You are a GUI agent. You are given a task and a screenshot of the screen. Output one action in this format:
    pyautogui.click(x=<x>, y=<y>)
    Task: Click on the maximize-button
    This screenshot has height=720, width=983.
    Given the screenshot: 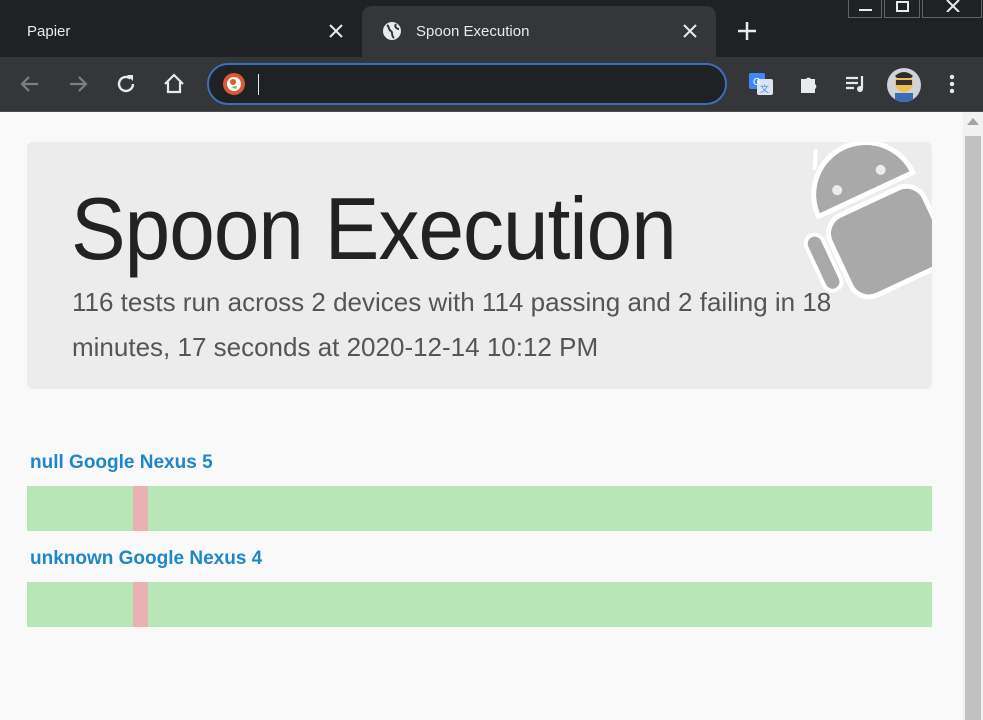 What is the action you would take?
    pyautogui.click(x=902, y=9)
    